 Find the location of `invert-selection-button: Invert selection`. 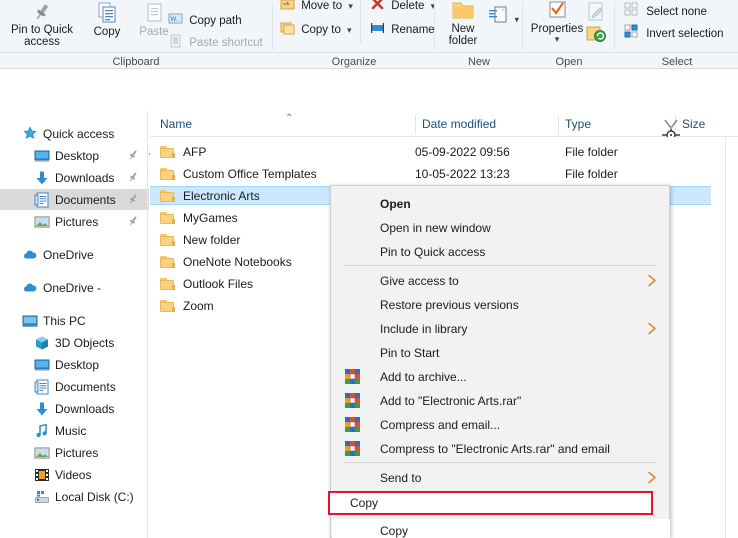

invert-selection-button: Invert selection is located at coordinates (674, 33).